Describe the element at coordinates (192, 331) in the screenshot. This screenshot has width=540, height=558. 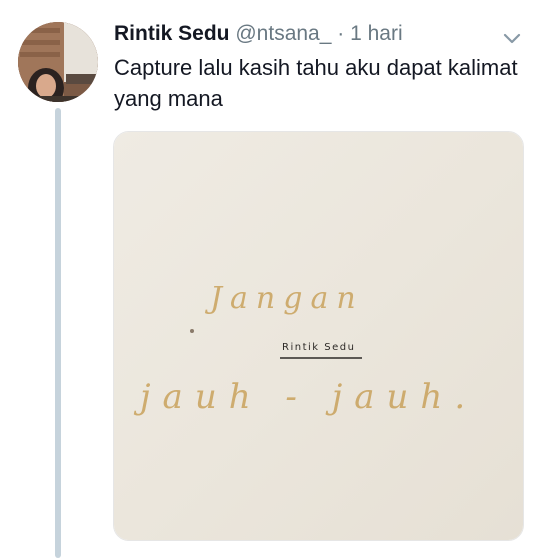
I see `ink-dot` at that location.